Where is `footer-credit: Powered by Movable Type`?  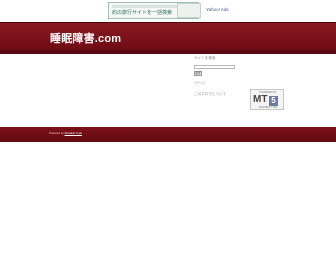 footer-credit: Powered by Movable Type is located at coordinates (65, 133).